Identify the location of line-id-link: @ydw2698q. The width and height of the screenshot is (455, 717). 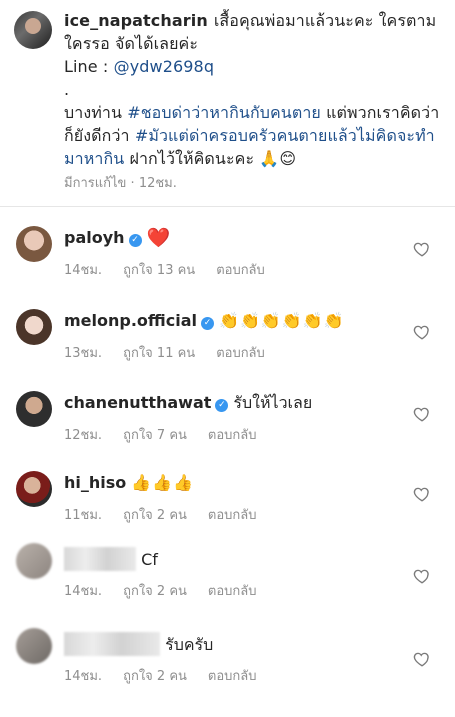
(164, 66).